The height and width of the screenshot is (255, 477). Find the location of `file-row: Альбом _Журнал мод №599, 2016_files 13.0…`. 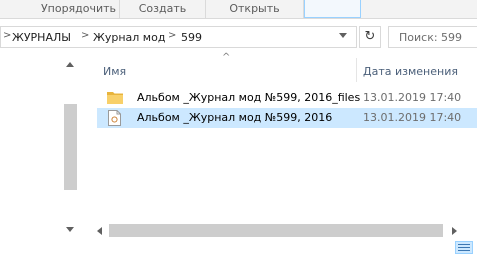

file-row: Альбом _Журнал мод №599, 2016_files 13.0… is located at coordinates (287, 98).